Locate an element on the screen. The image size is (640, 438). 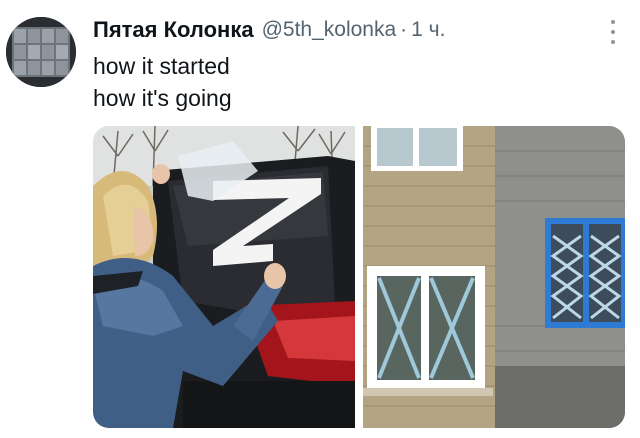
user-handle: @5th_kolonka is located at coordinates (329, 30).